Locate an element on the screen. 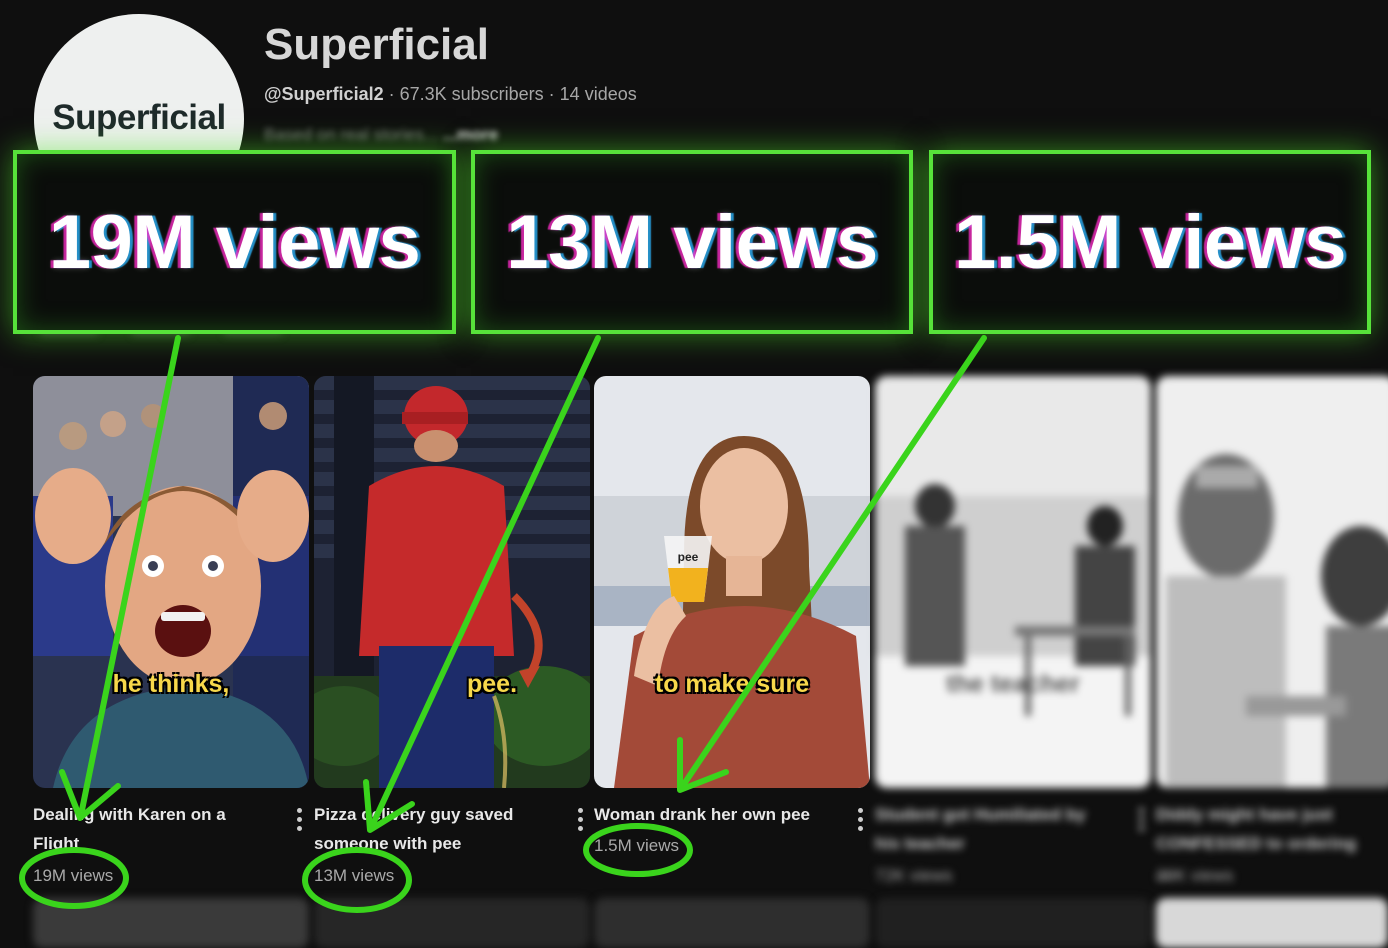  callout-text: 19M views is located at coordinates (234, 242).